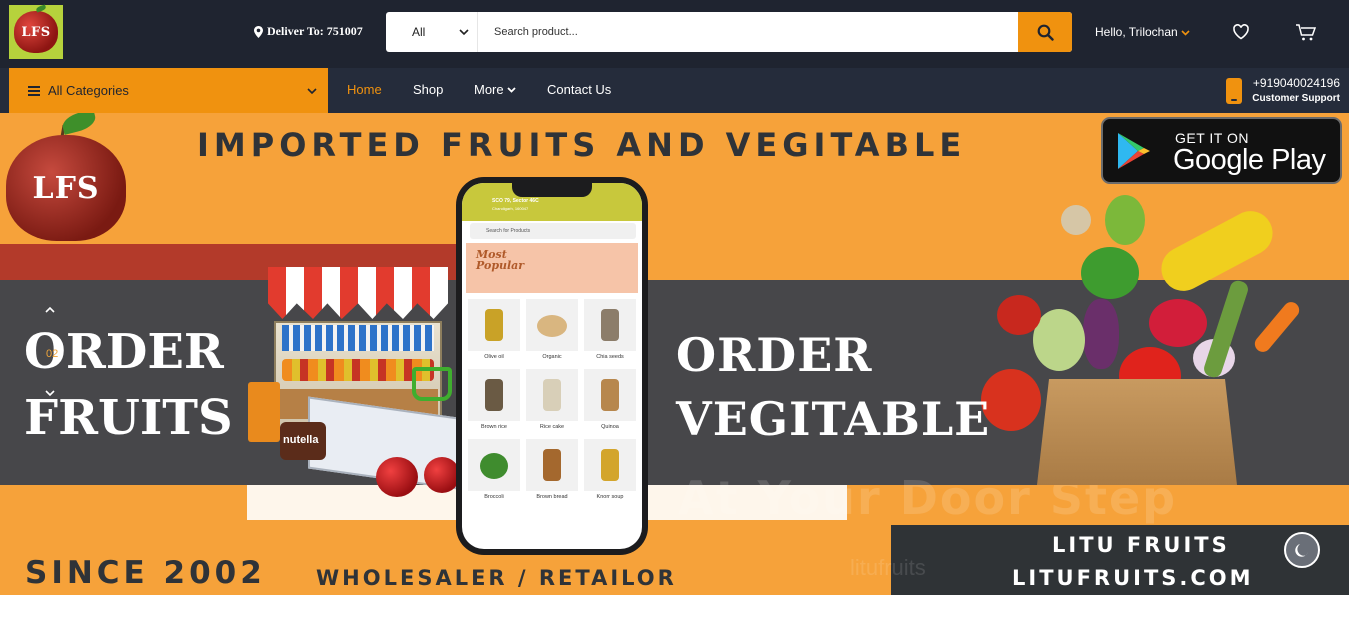  I want to click on all-categories-dropdown: All Categories, so click(168, 90).